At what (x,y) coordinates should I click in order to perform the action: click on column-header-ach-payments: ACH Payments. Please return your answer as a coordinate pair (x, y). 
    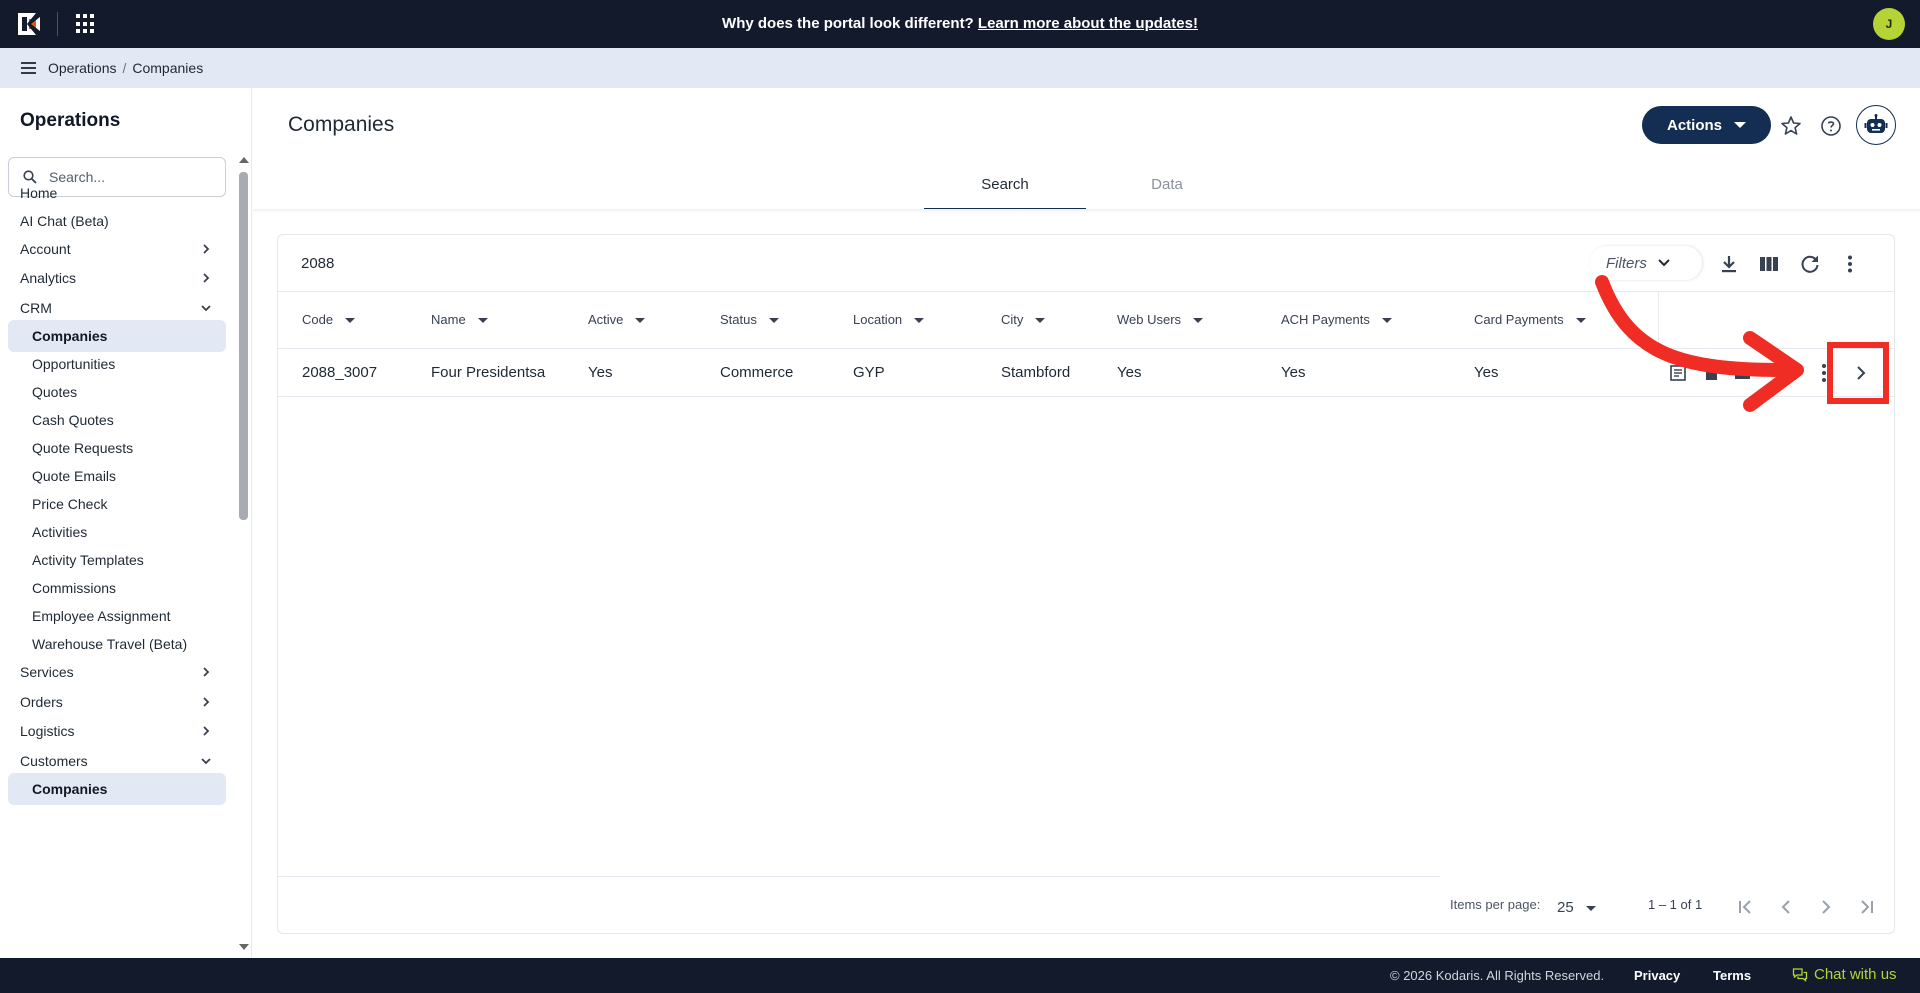
    Looking at the image, I should click on (1336, 319).